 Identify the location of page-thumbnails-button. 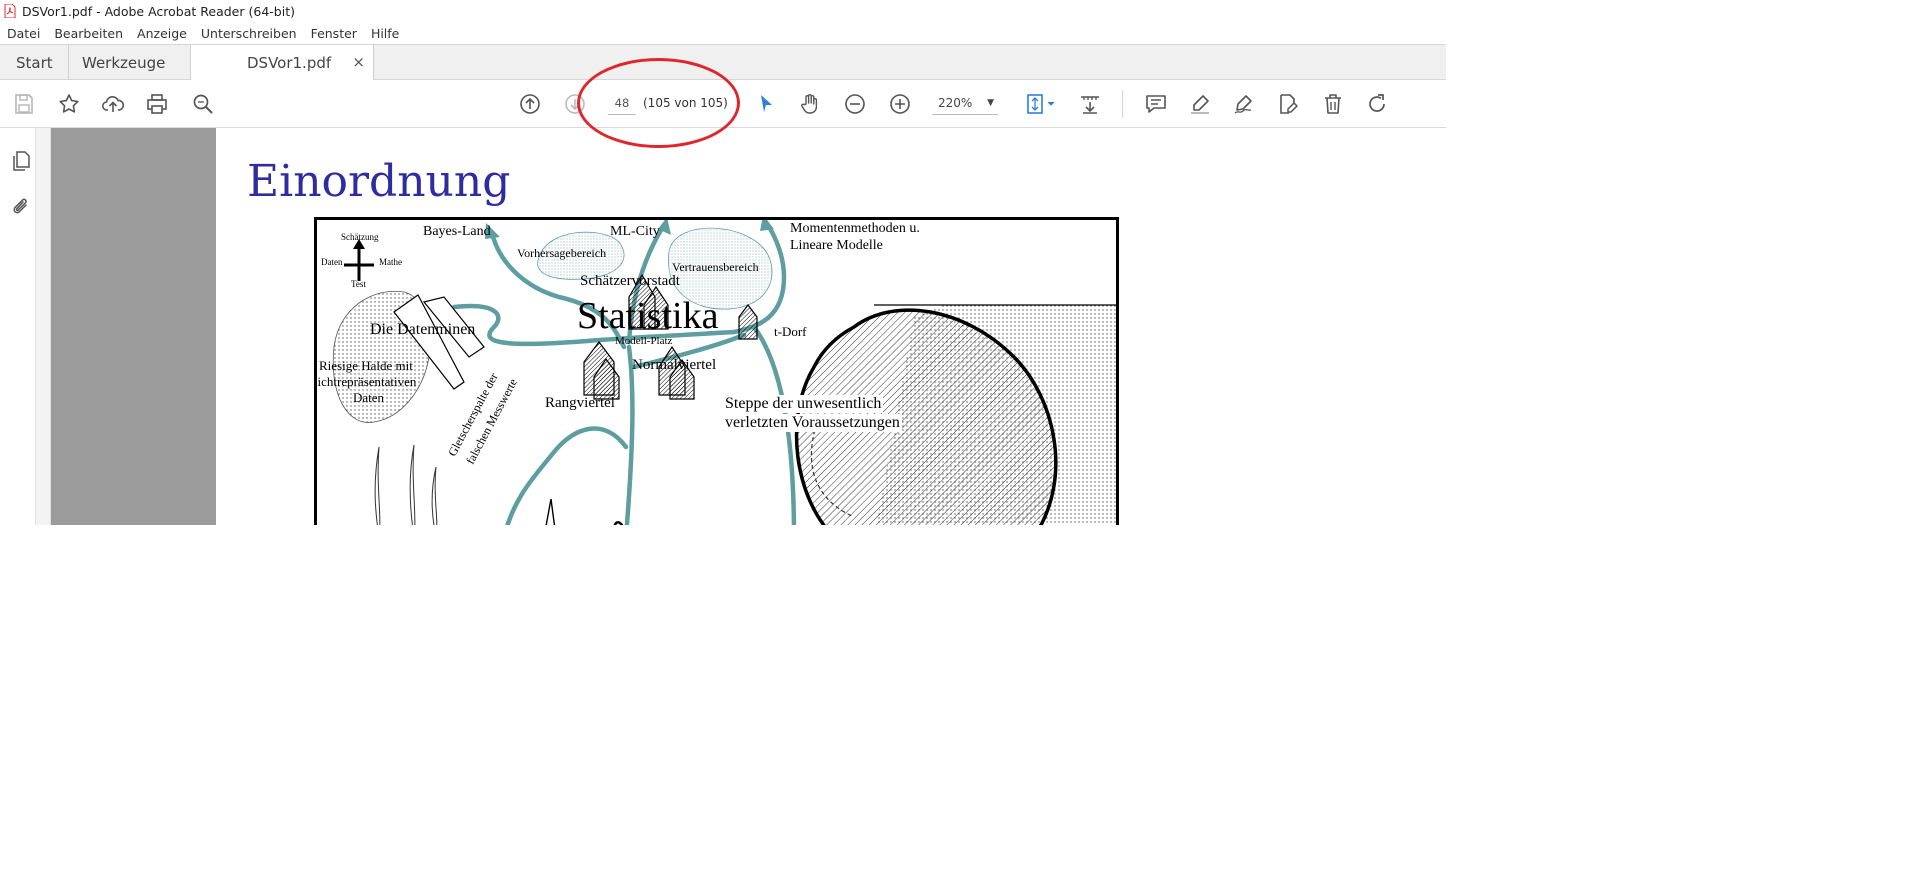
(21, 161).